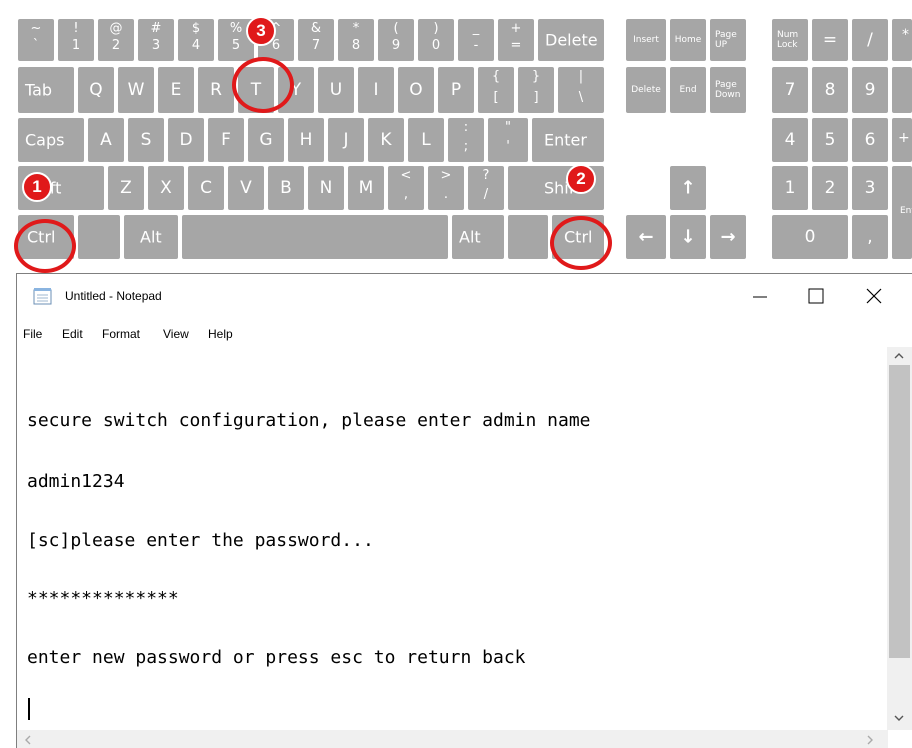  What do you see at coordinates (870, 40) in the screenshot?
I see `key-num-divide: /` at bounding box center [870, 40].